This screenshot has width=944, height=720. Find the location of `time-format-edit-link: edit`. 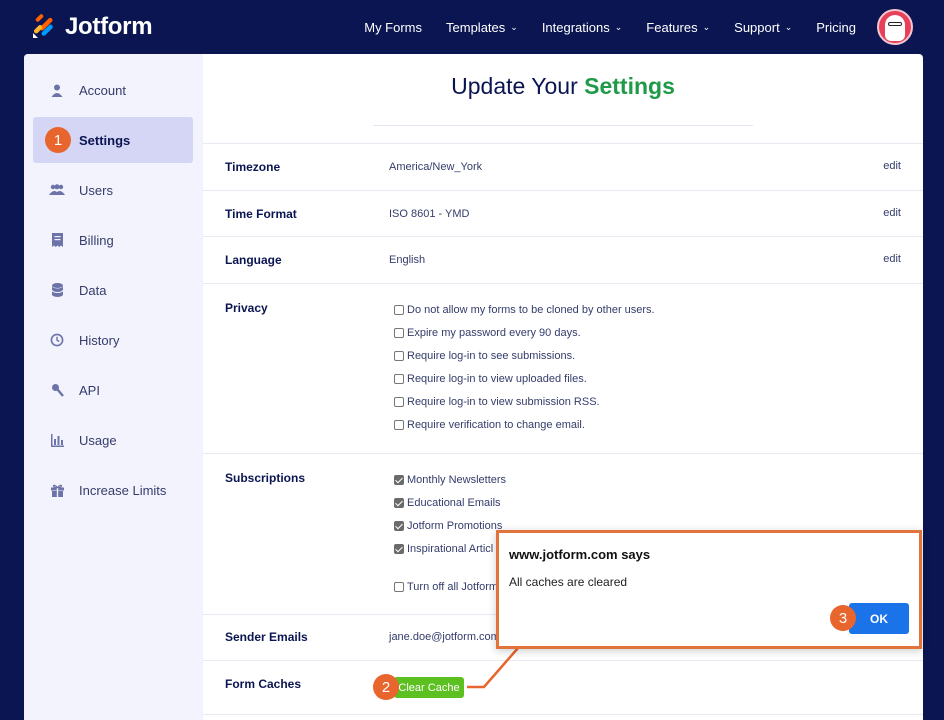

time-format-edit-link: edit is located at coordinates (892, 213).